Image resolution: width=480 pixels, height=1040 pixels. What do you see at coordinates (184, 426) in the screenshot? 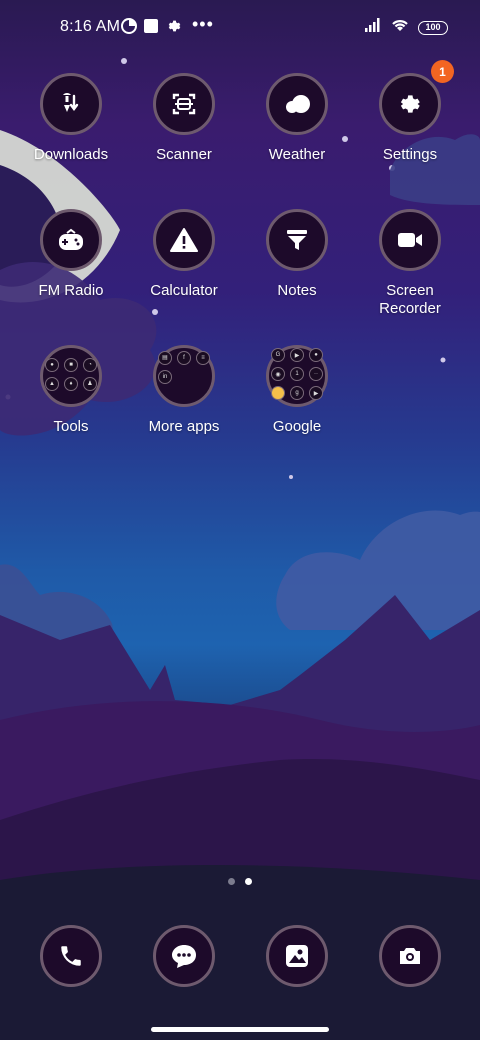
I see `app-label: More apps` at bounding box center [184, 426].